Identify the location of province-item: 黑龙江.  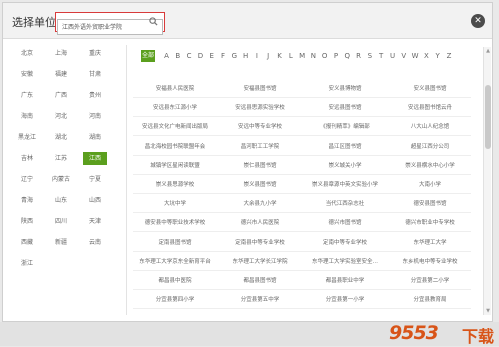
(27, 137).